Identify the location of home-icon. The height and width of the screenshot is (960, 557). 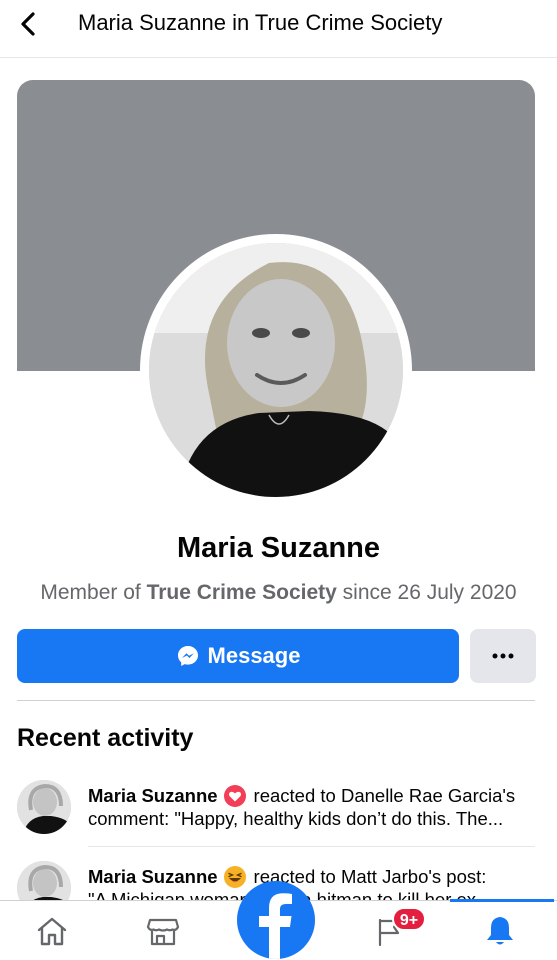
(52, 931).